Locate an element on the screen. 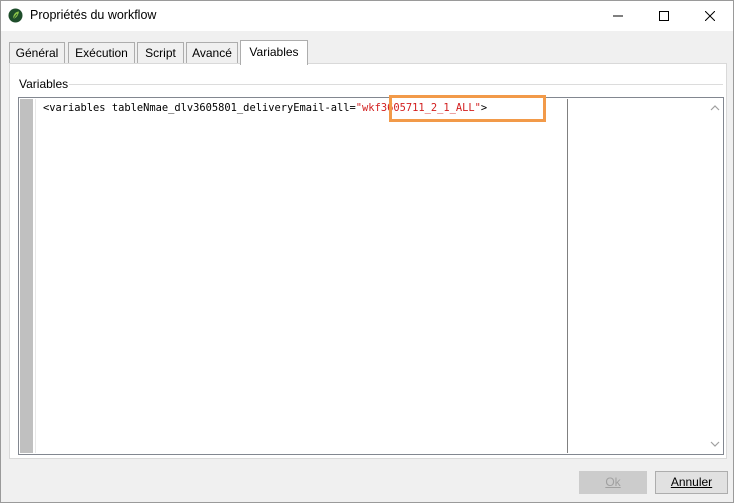 The image size is (734, 503). minimize-icon is located at coordinates (618, 16).